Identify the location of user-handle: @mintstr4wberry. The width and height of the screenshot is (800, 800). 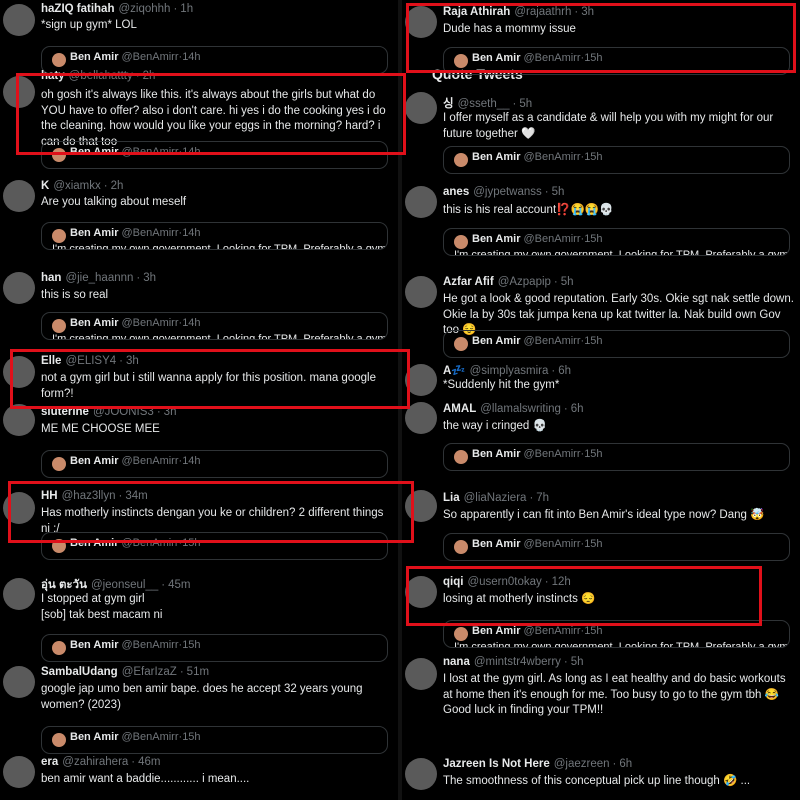
(517, 662).